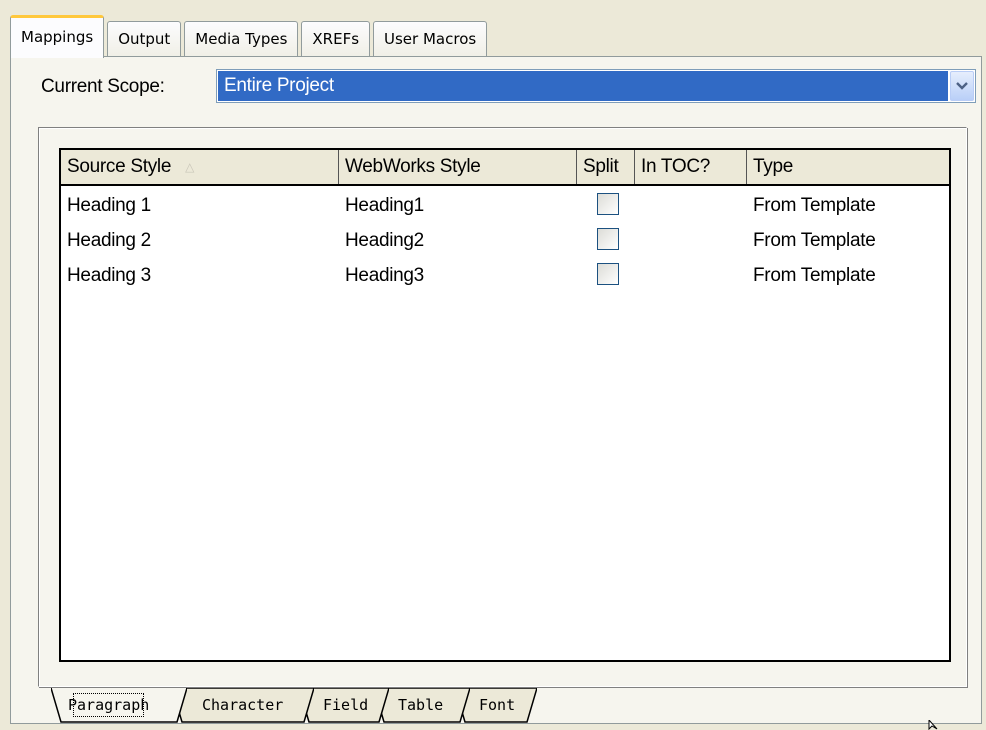  What do you see at coordinates (848, 167) in the screenshot?
I see `column-header-type: Type` at bounding box center [848, 167].